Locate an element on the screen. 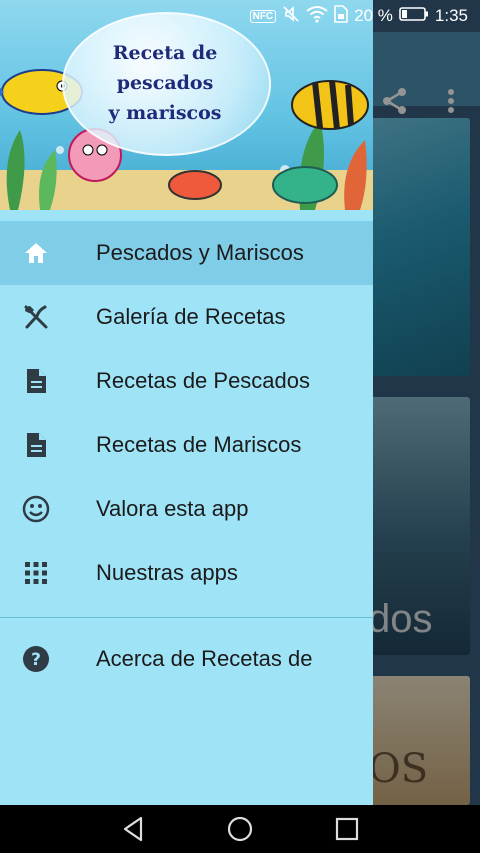  menu-item-label: Nuestras apps is located at coordinates (167, 572).